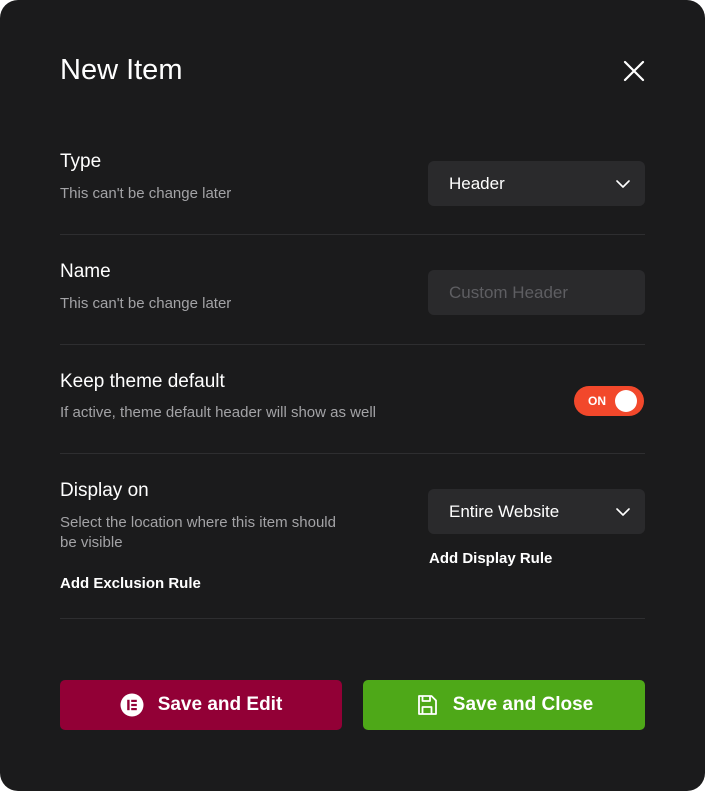  Describe the element at coordinates (91, 542) in the screenshot. I see `display-on-description-line2: be visible` at that location.